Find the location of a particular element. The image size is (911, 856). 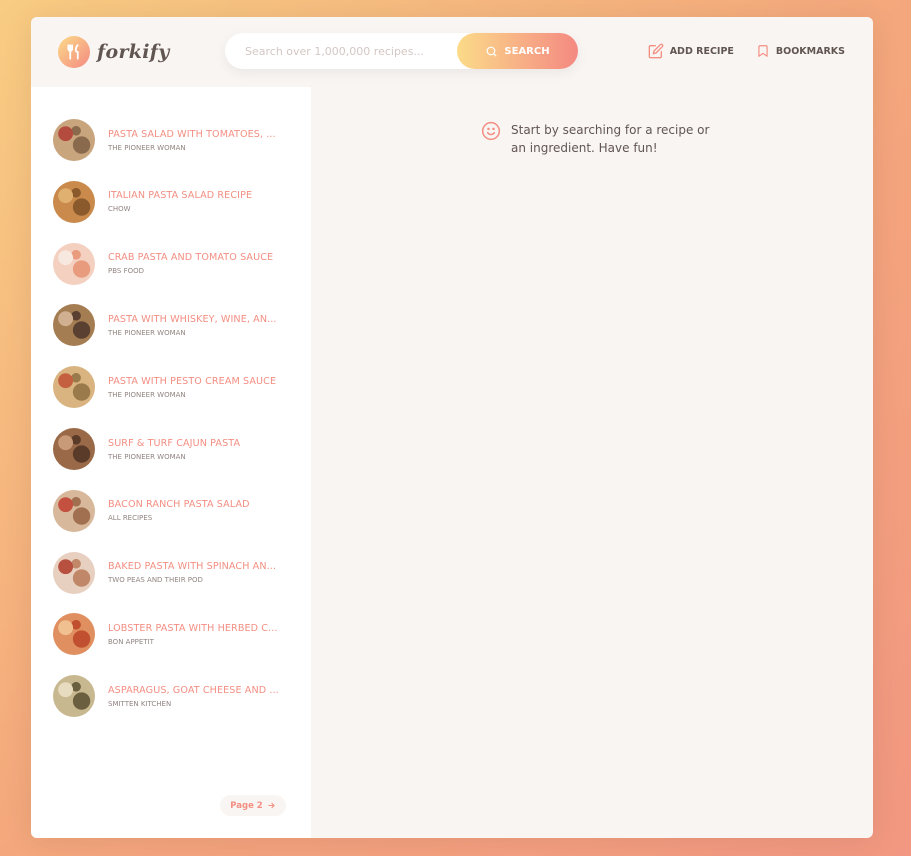

bookmarks-button: BOOKMARKS is located at coordinates (800, 51).